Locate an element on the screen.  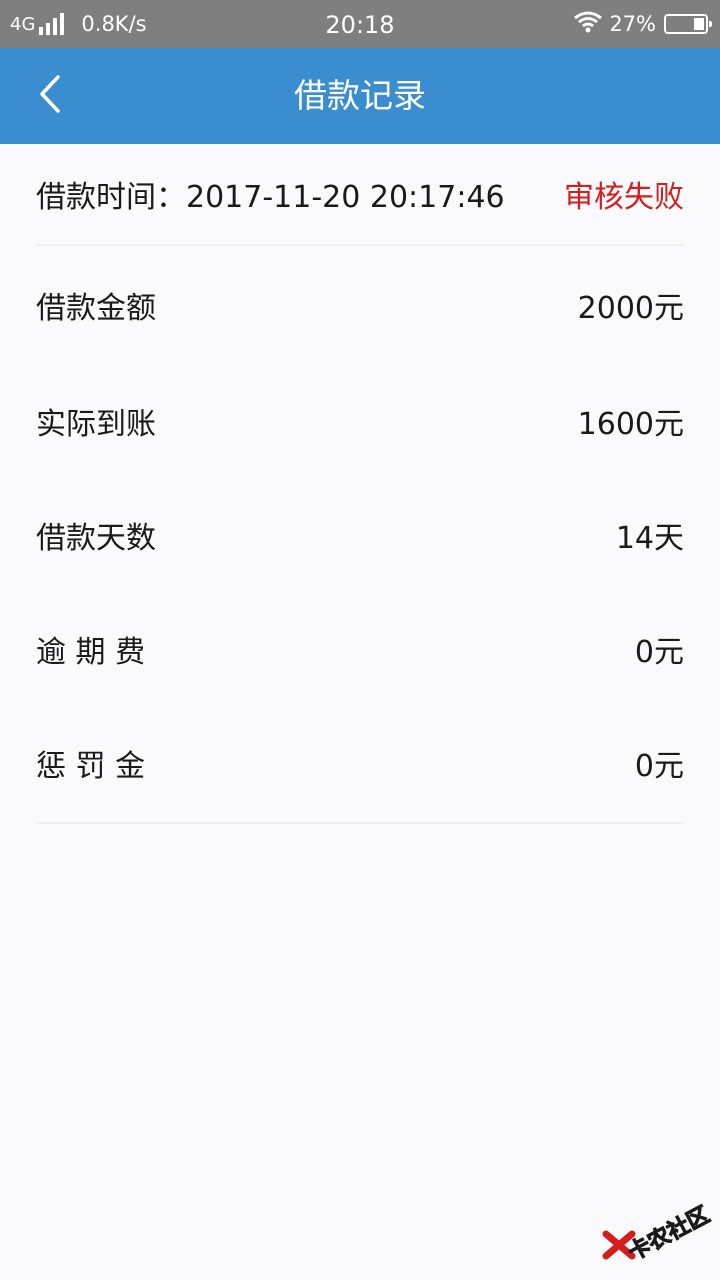
battery-percent: 27% is located at coordinates (632, 24).